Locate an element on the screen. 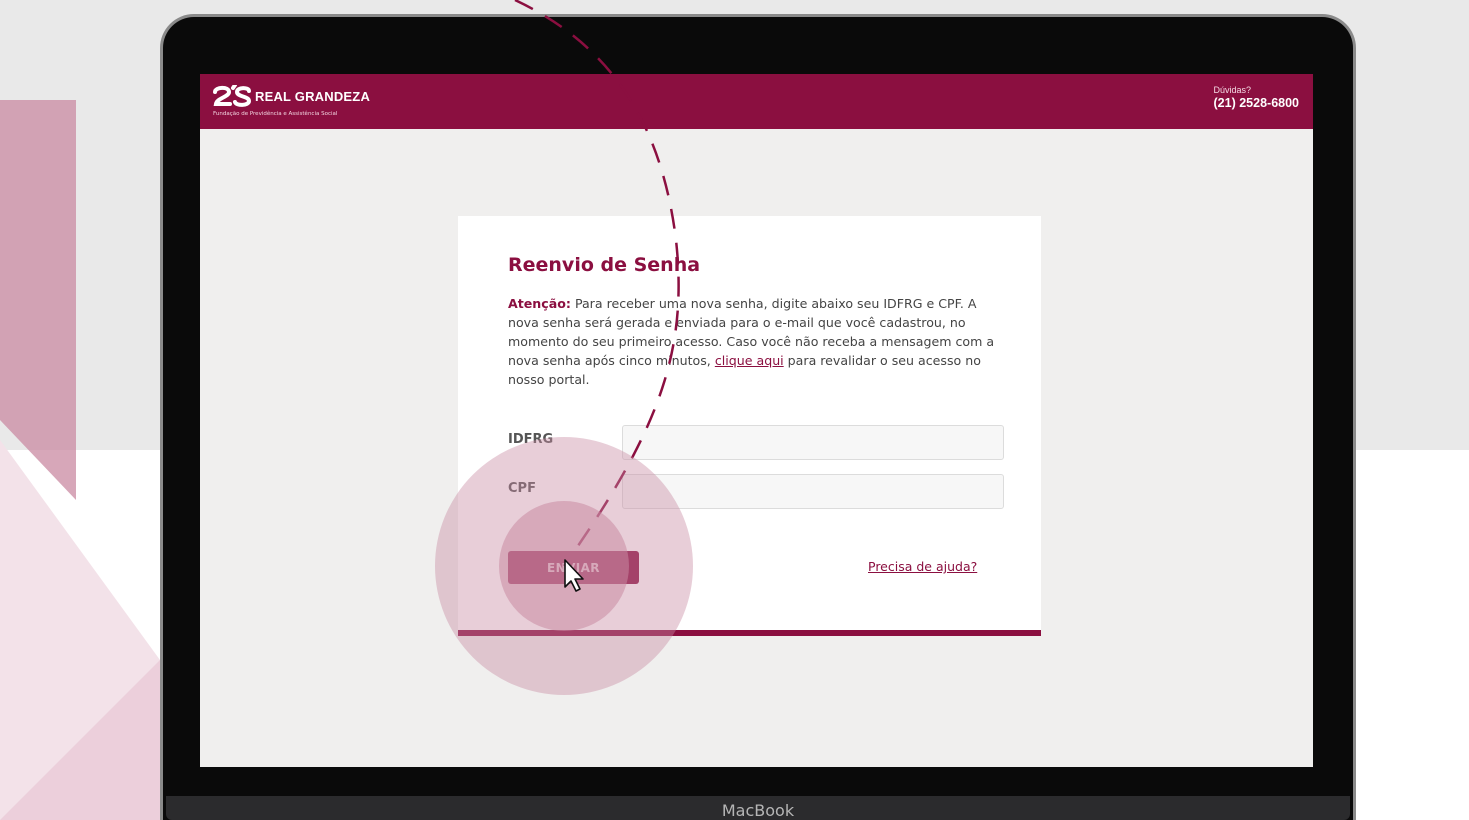 The image size is (1469, 820). idfrg-input is located at coordinates (813, 442).